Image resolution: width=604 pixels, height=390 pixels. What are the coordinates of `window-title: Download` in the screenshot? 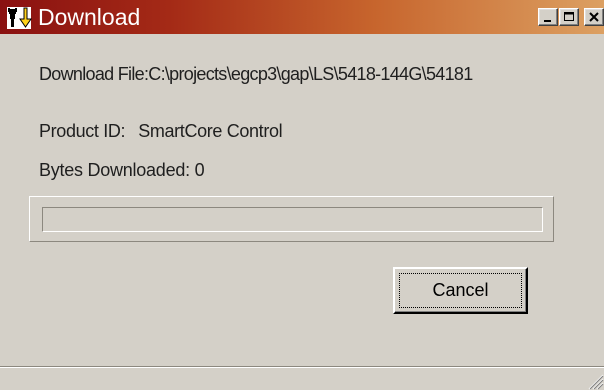 It's located at (89, 17).